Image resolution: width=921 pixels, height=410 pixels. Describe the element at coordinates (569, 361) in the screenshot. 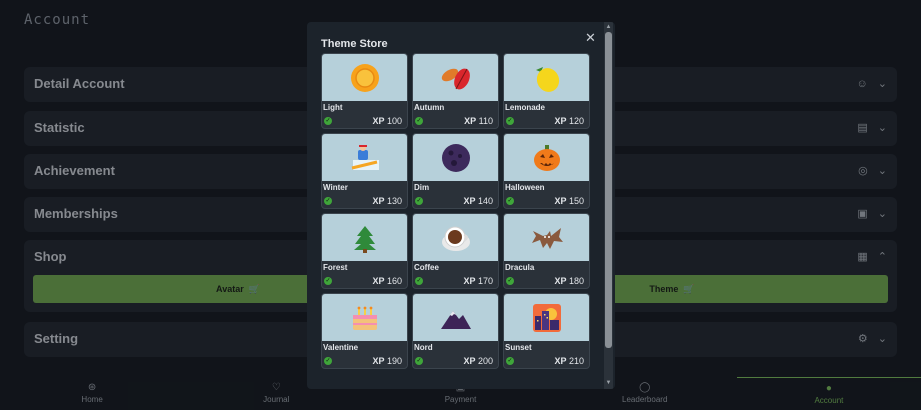

I see `theme-price: XP 210` at that location.